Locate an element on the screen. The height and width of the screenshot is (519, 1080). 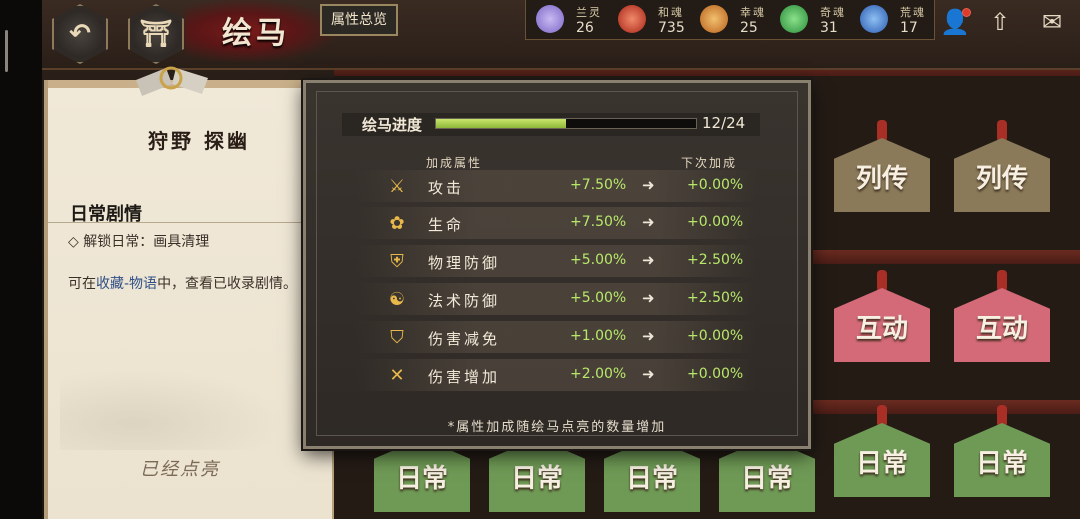
progress-row: 绘马进度 12/24 is located at coordinates (552, 124).